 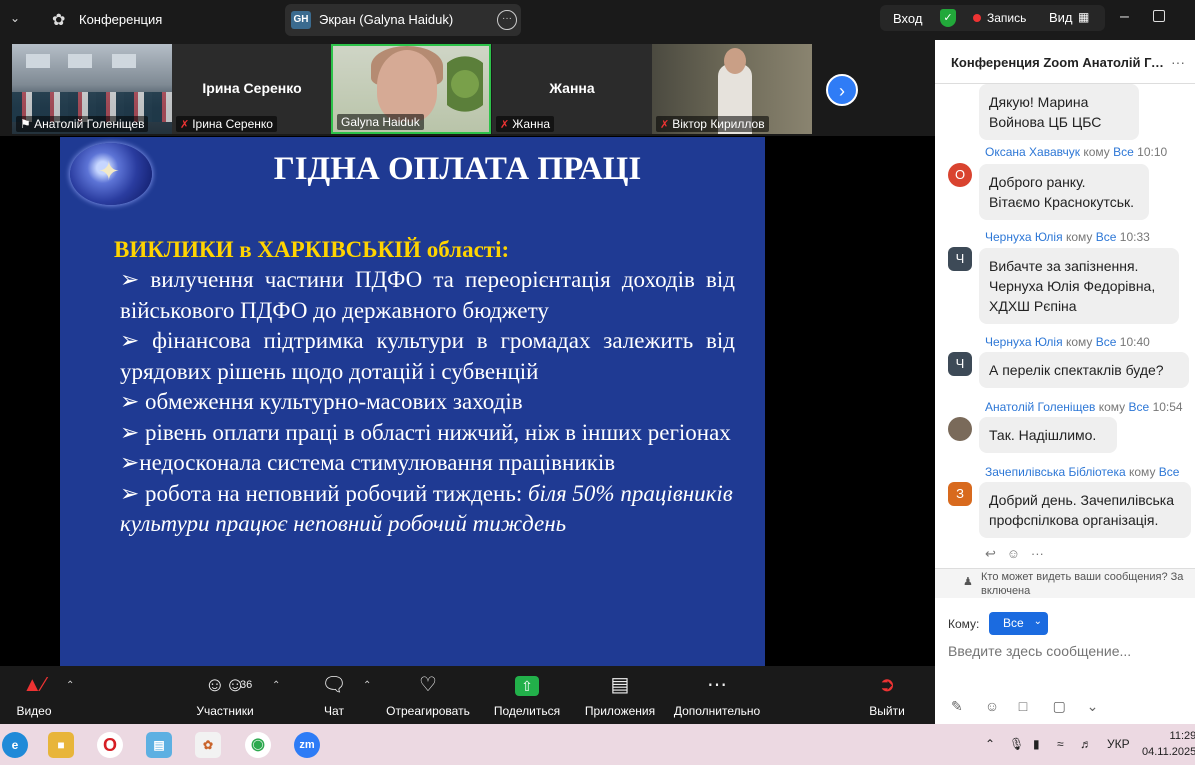 What do you see at coordinates (1168, 752) in the screenshot?
I see `clock-date: 04.11.2025` at bounding box center [1168, 752].